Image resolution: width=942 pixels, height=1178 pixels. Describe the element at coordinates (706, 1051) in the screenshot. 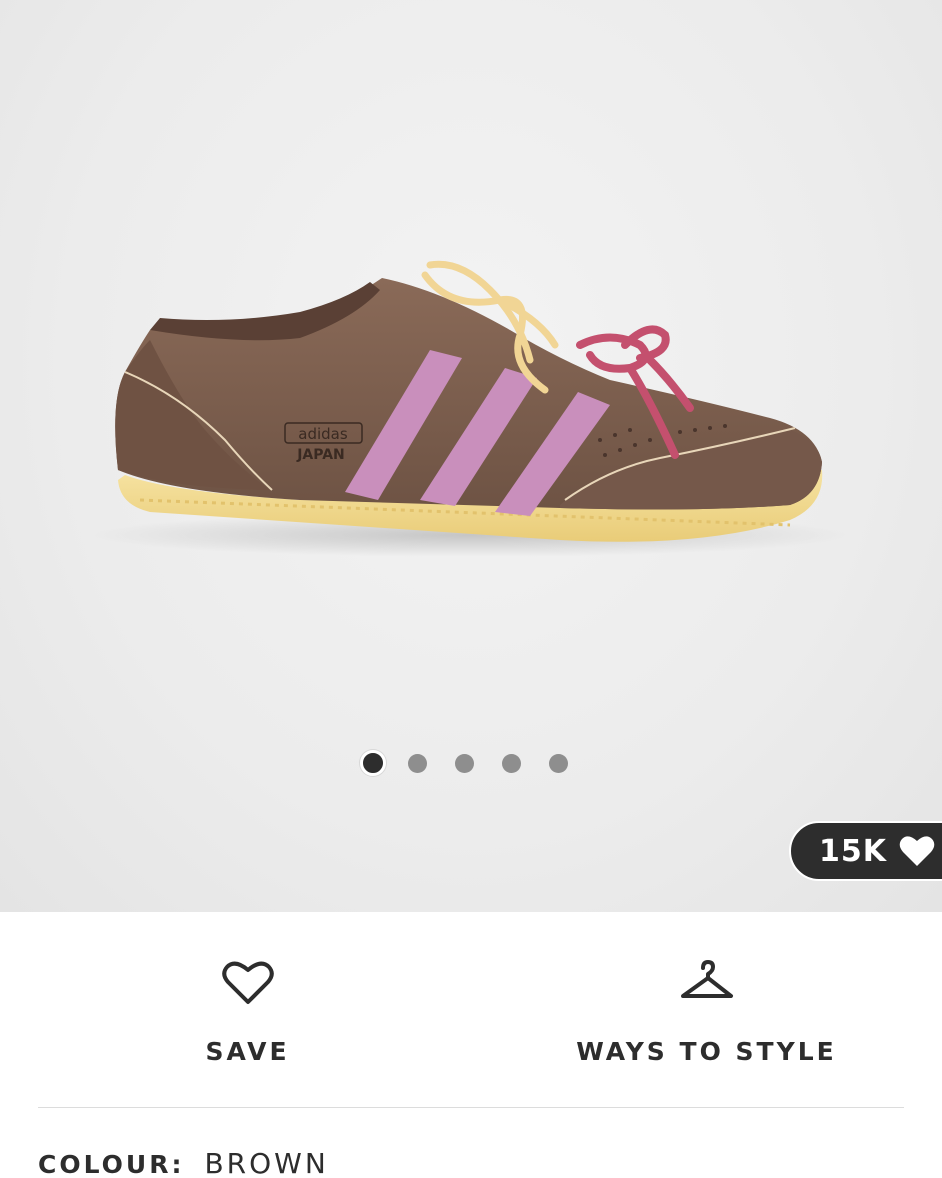

I see `ways-to-style-label: WAYS TO STYLE` at that location.